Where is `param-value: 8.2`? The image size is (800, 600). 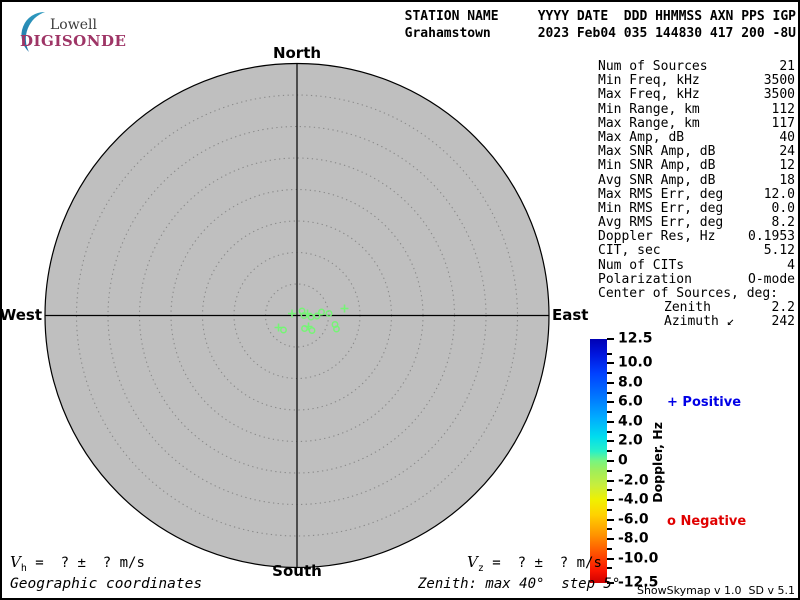
param-value: 8.2 is located at coordinates (783, 223).